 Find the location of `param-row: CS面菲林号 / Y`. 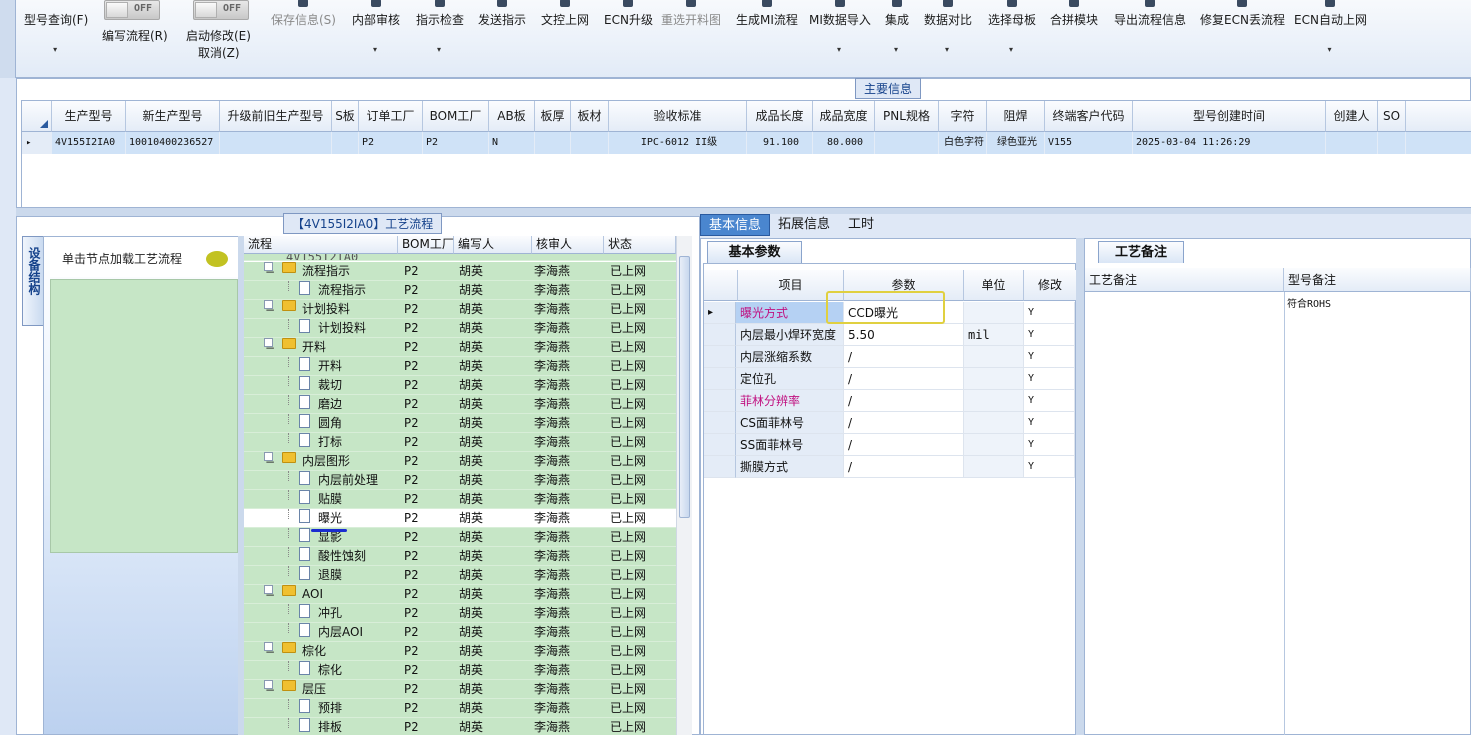

param-row: CS面菲林号 / Y is located at coordinates (890, 423).